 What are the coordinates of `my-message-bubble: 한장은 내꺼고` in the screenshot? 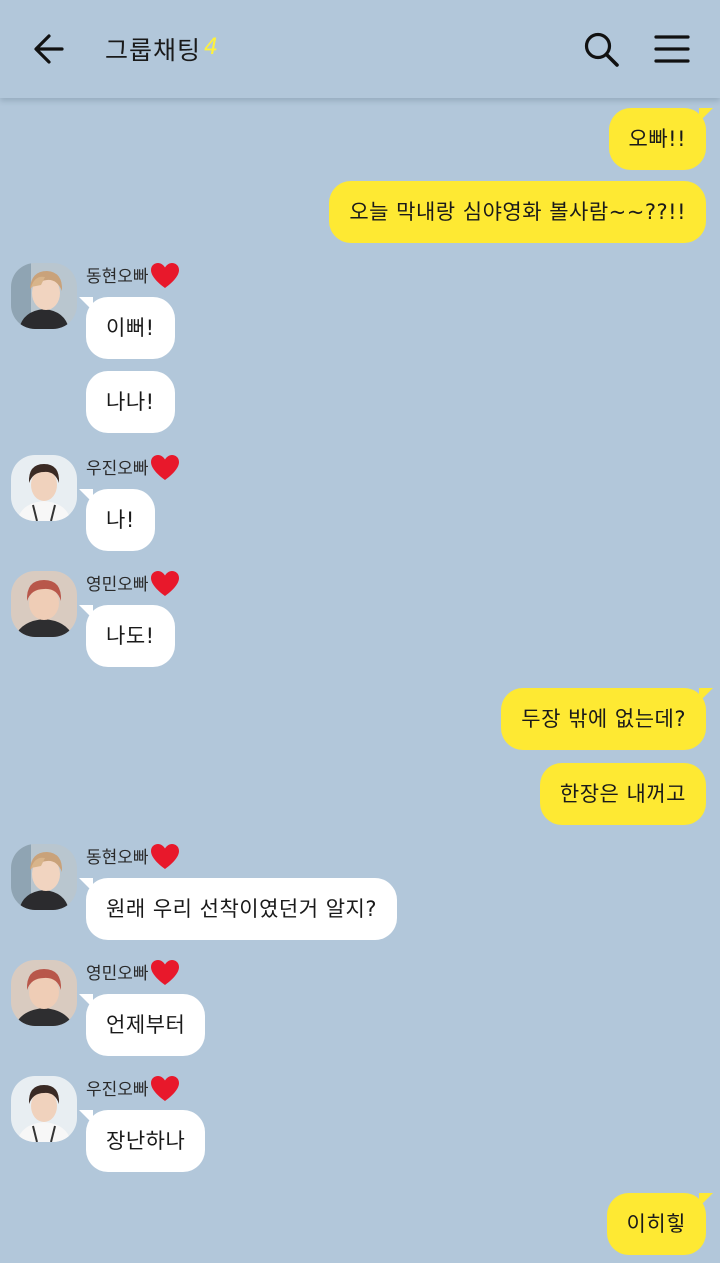 It's located at (622, 794).